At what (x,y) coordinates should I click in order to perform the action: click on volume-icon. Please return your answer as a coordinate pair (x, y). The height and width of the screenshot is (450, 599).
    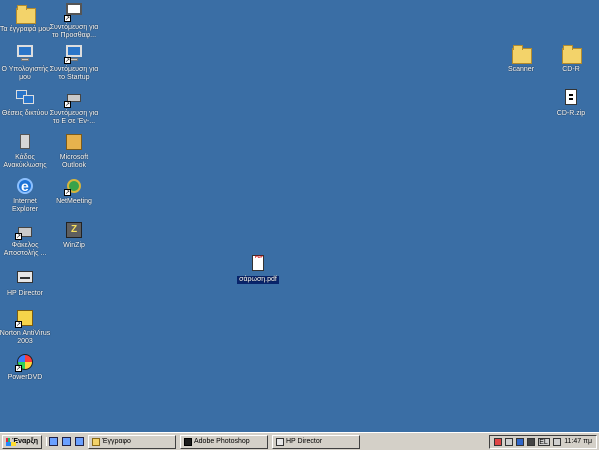
    Looking at the image, I should click on (557, 441).